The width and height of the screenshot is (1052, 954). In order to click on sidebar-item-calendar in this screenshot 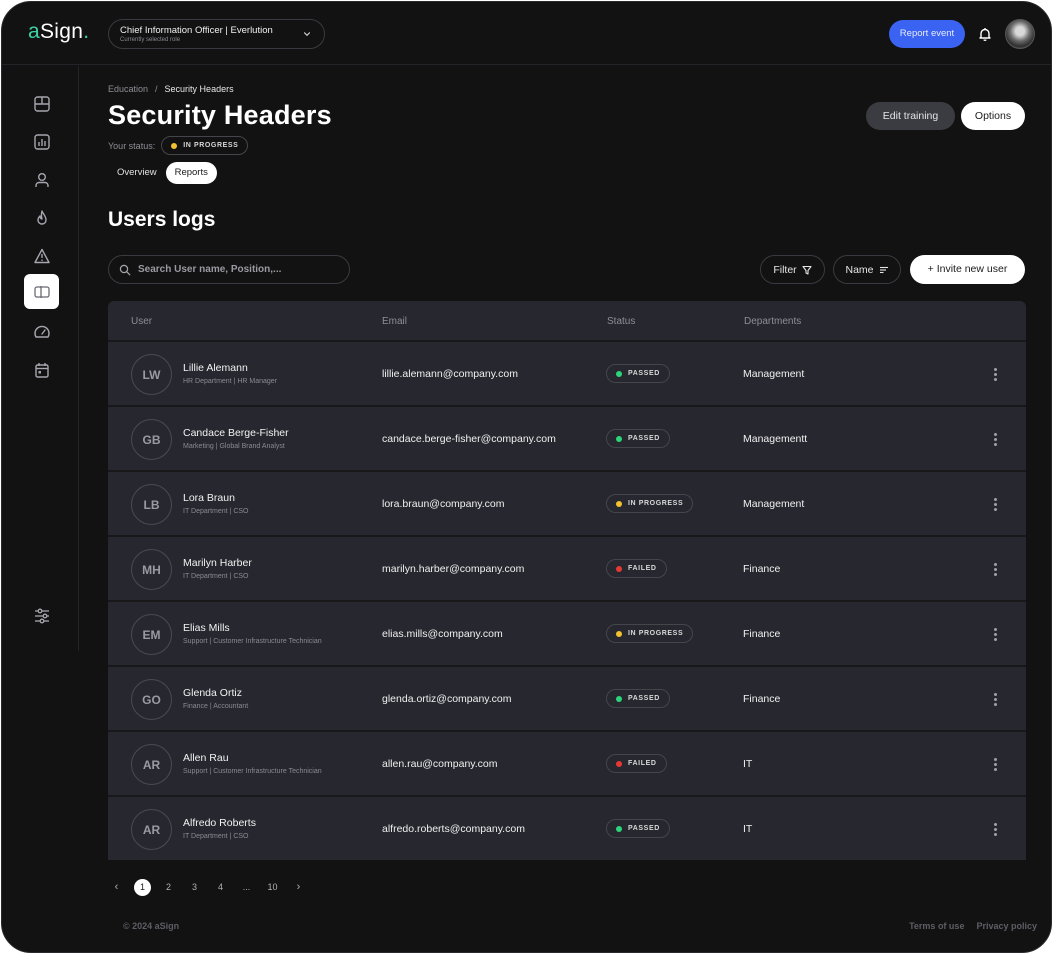, I will do `click(41, 369)`.